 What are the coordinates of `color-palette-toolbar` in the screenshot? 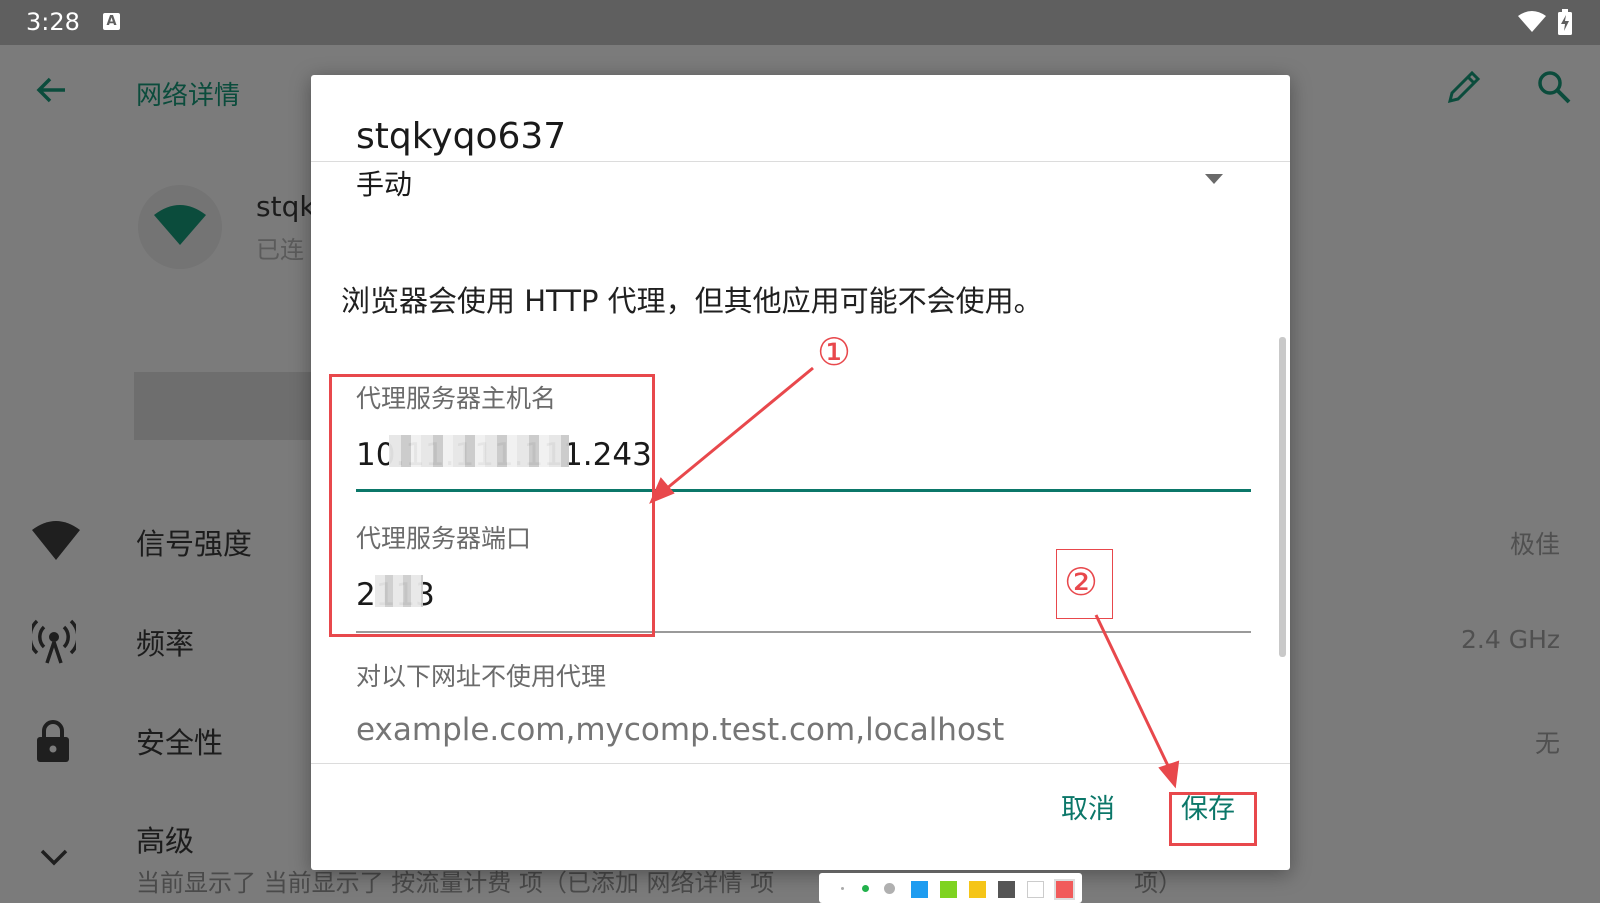 It's located at (950, 888).